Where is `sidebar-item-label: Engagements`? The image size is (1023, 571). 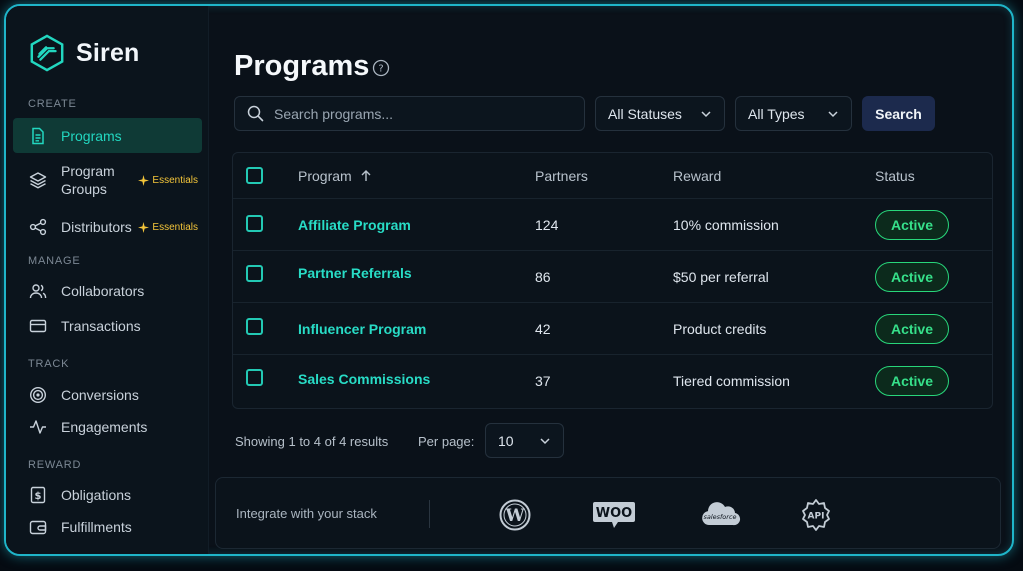
sidebar-item-label: Engagements is located at coordinates (104, 427).